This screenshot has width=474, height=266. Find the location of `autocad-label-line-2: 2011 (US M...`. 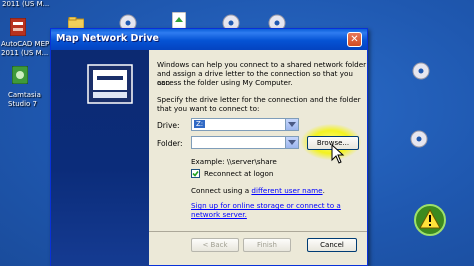

autocad-label-line-2: 2011 (US M... is located at coordinates (25, 53).